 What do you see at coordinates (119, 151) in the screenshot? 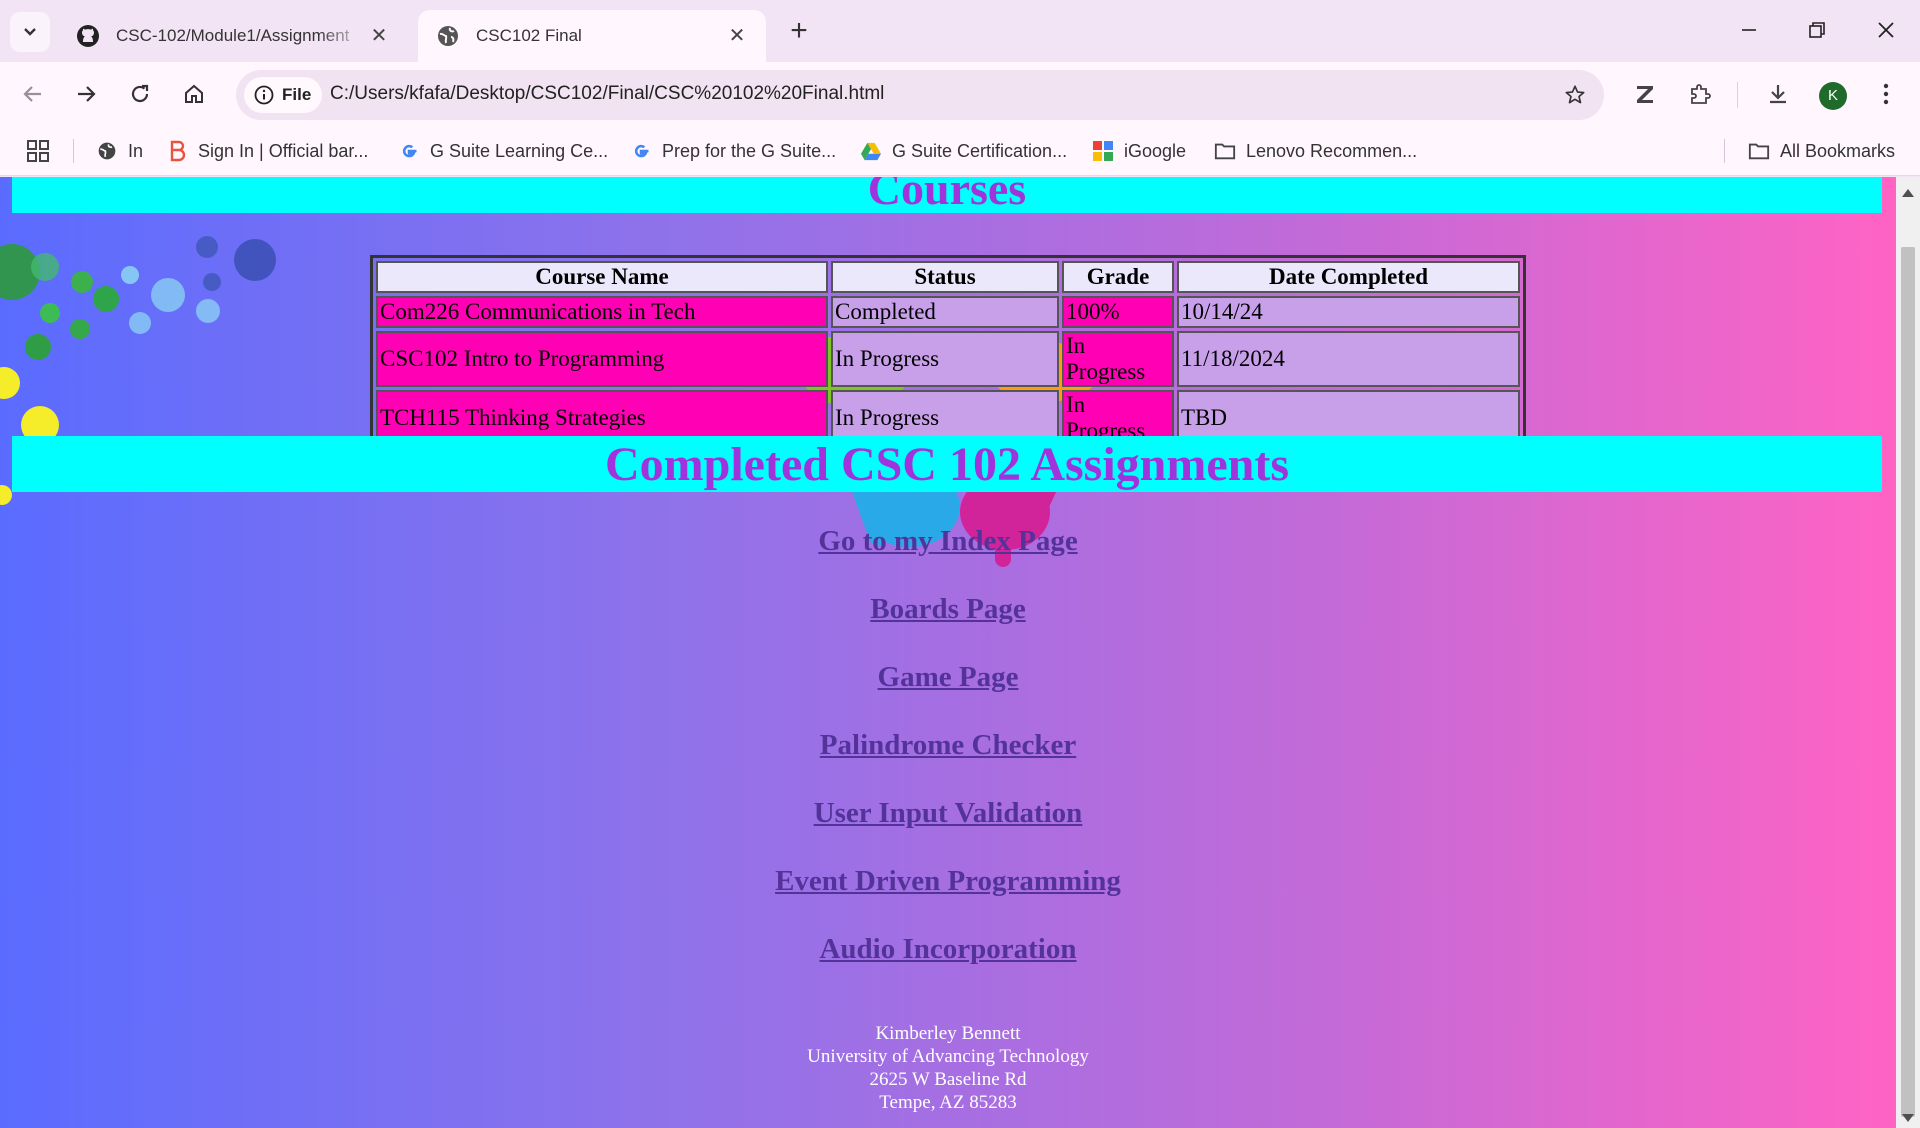
I see `bookmark-item: In` at bounding box center [119, 151].